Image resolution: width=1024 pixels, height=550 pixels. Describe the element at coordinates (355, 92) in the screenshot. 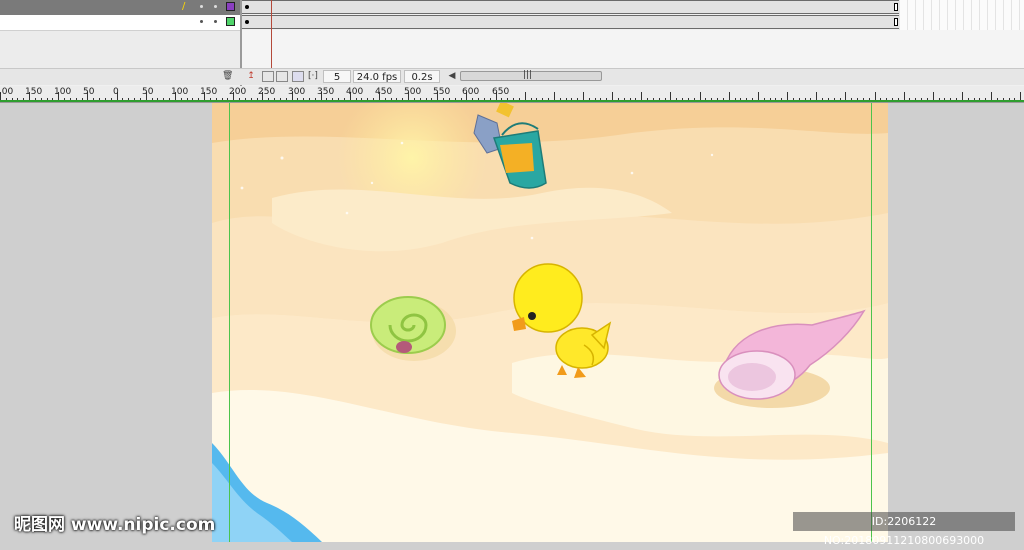

I see `ruler-label: 400` at that location.